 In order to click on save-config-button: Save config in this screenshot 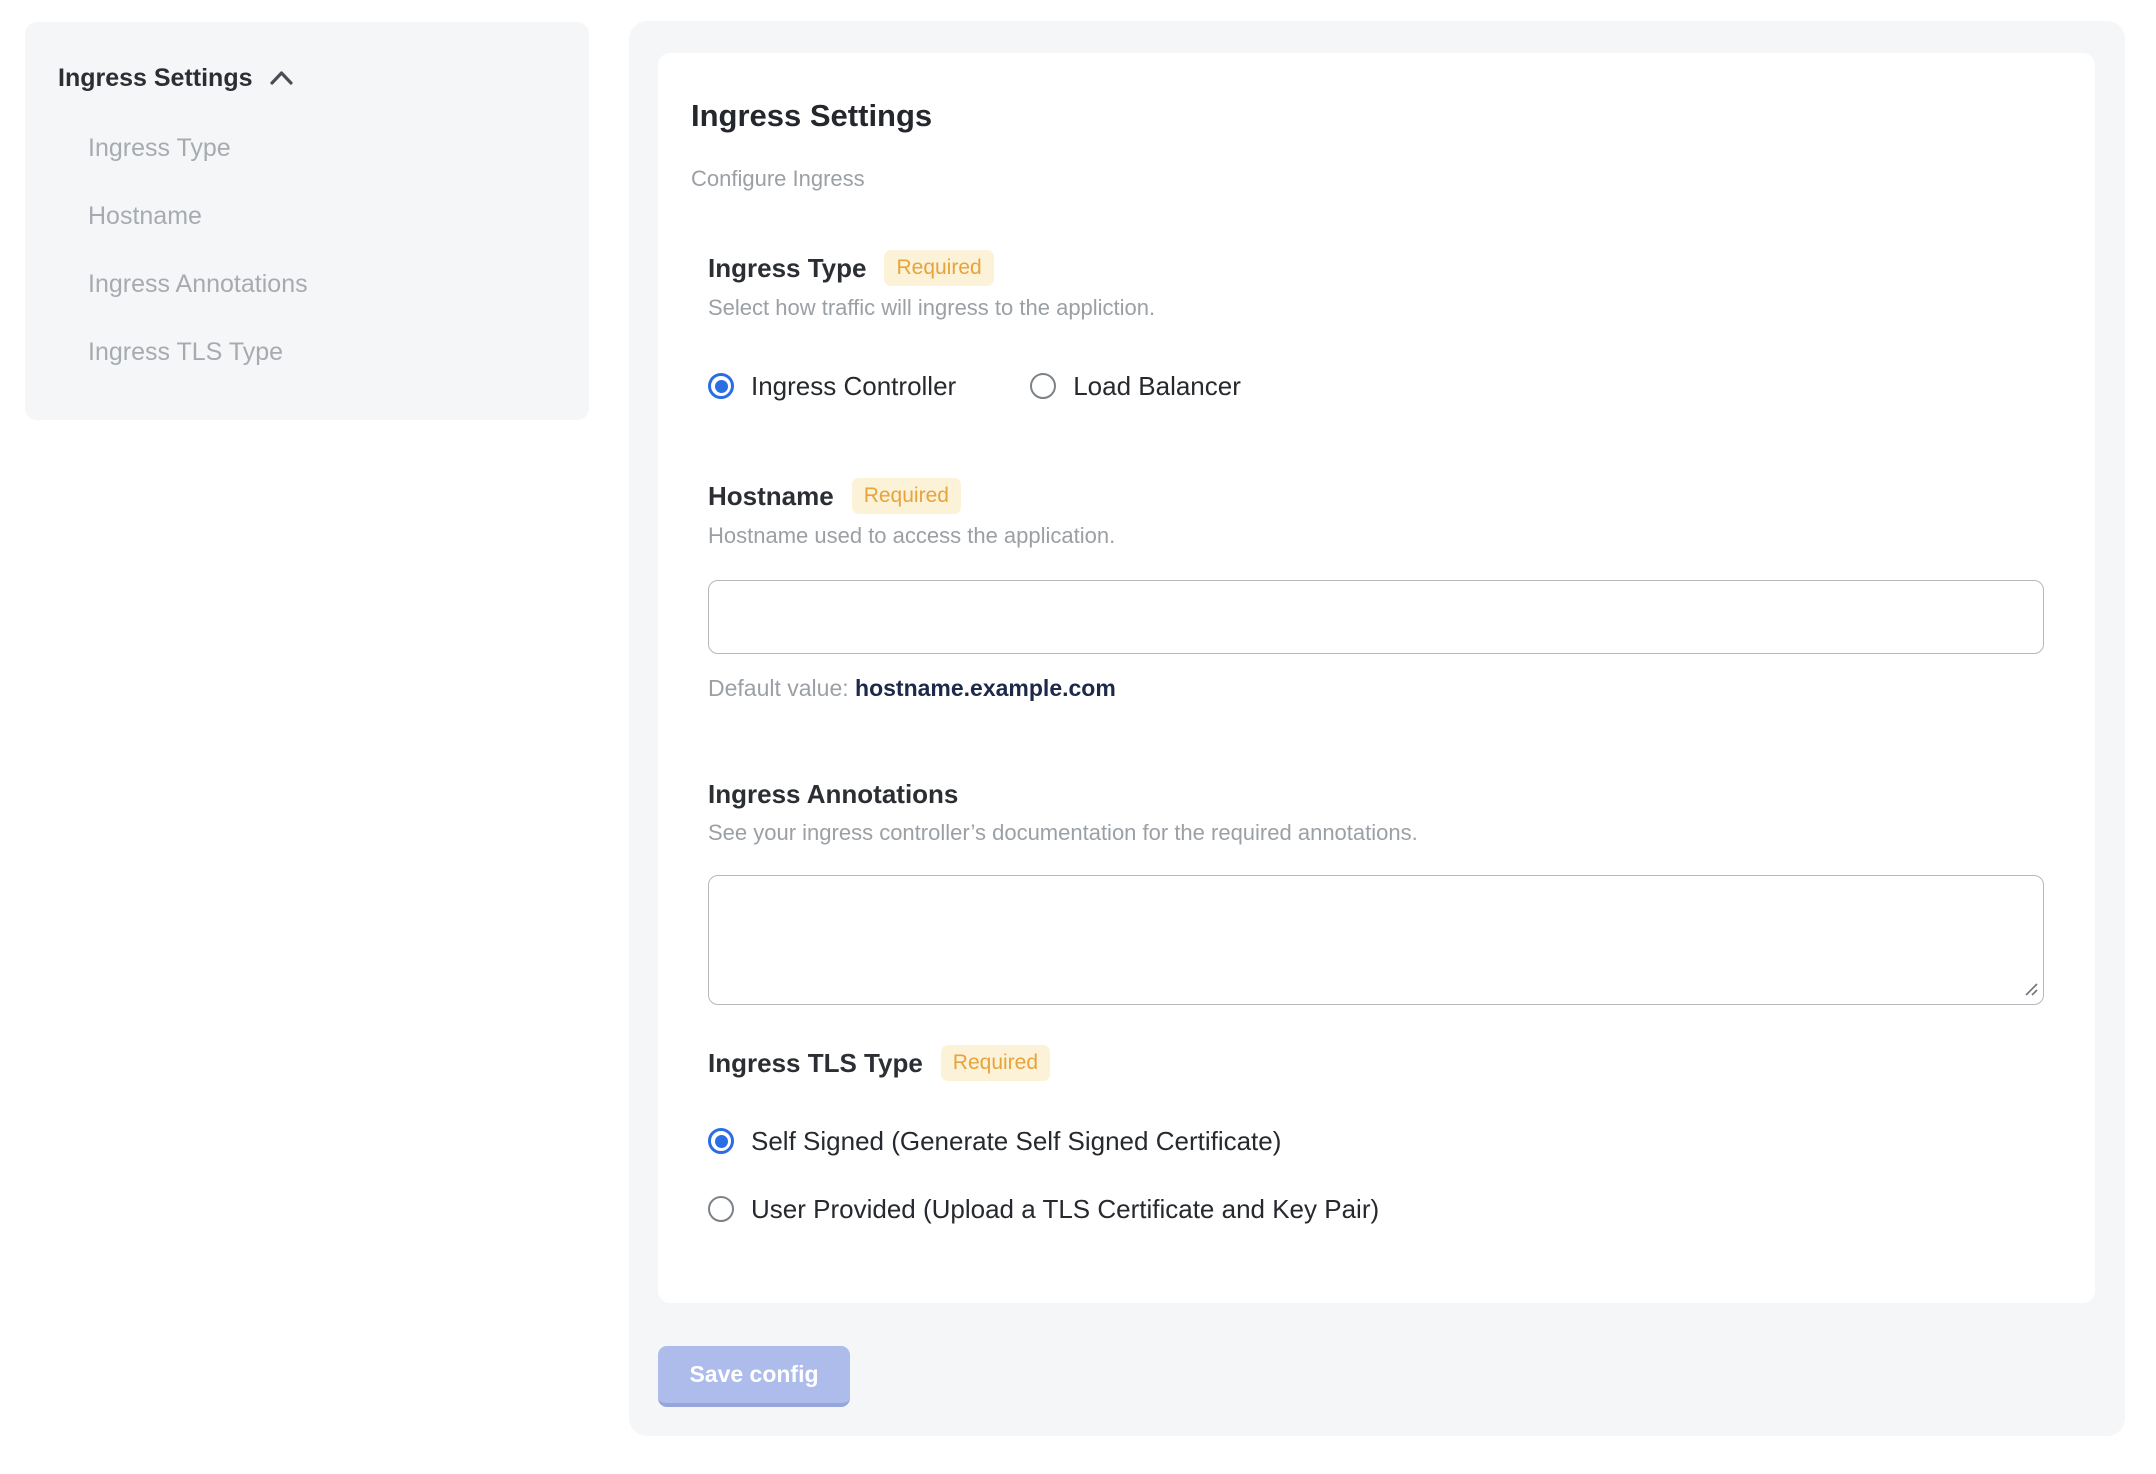, I will do `click(754, 1376)`.